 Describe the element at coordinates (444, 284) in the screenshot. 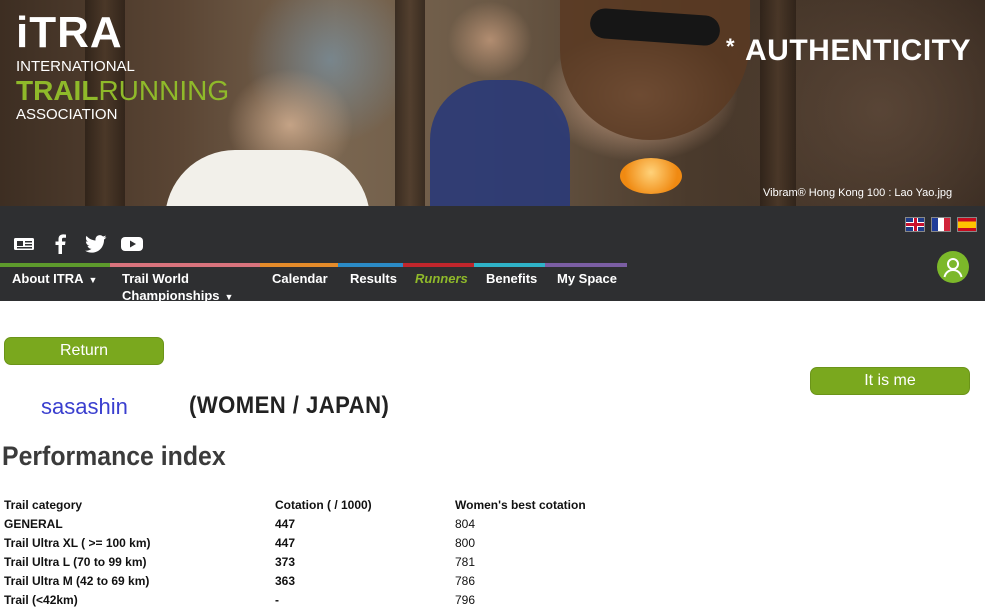

I see `nav-runners: Runners` at that location.